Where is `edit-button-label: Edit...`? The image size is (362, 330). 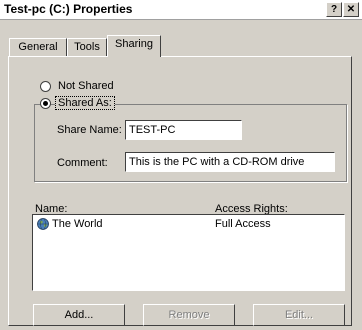
edit-button-label: Edit... is located at coordinates (299, 315).